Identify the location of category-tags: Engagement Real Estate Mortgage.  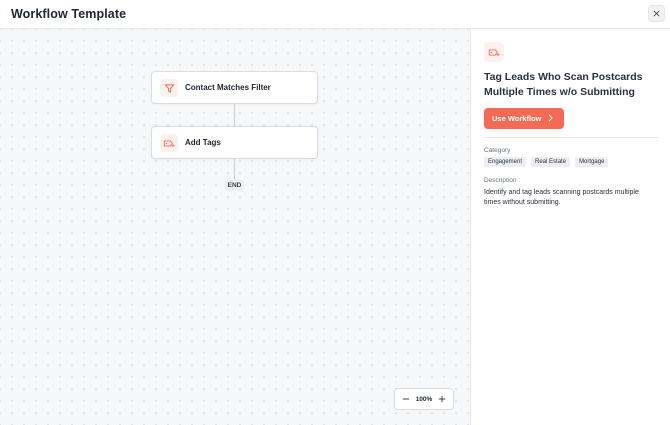
(546, 162).